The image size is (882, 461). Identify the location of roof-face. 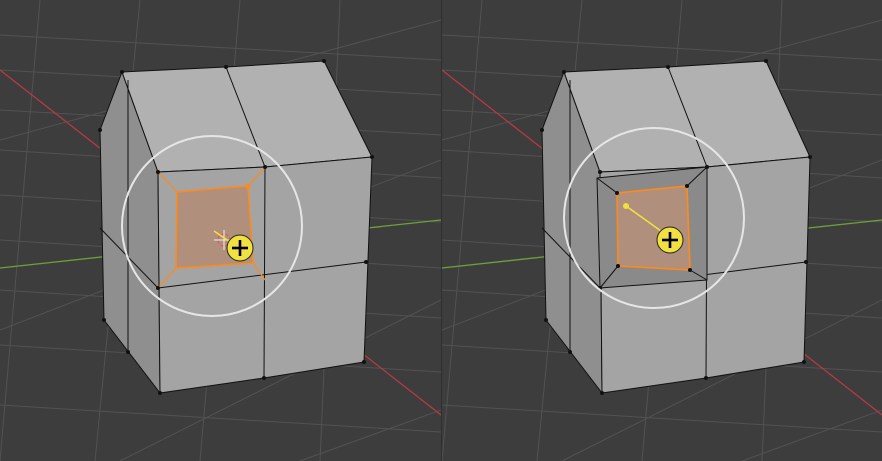
(247, 116).